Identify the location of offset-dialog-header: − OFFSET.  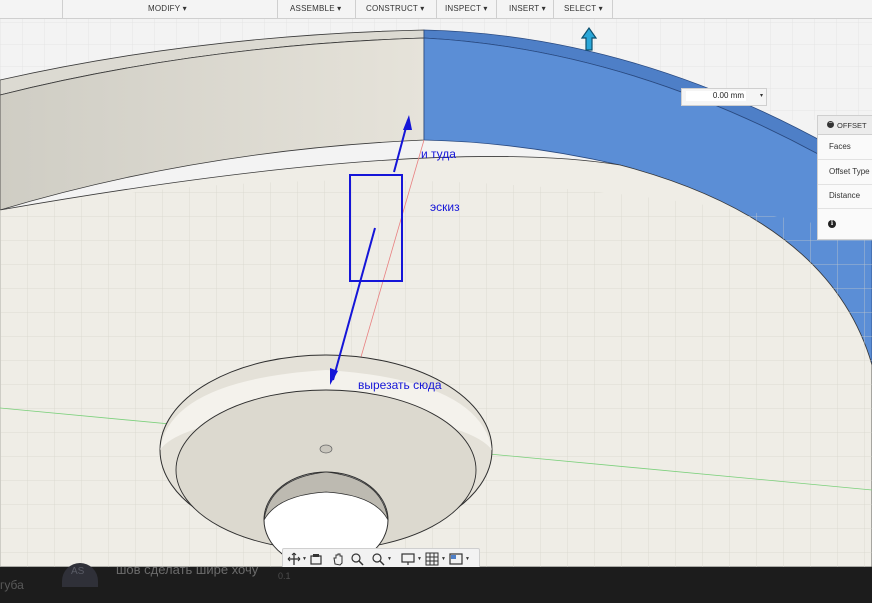
(845, 125).